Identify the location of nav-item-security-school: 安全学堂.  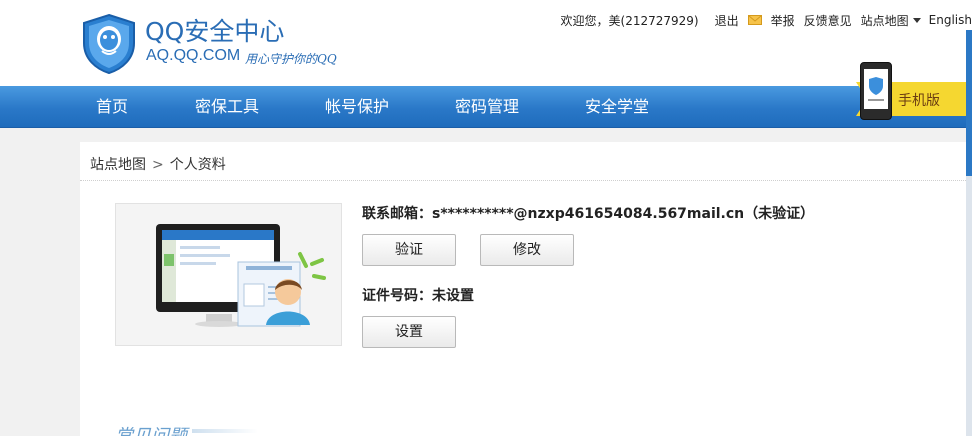
(617, 107).